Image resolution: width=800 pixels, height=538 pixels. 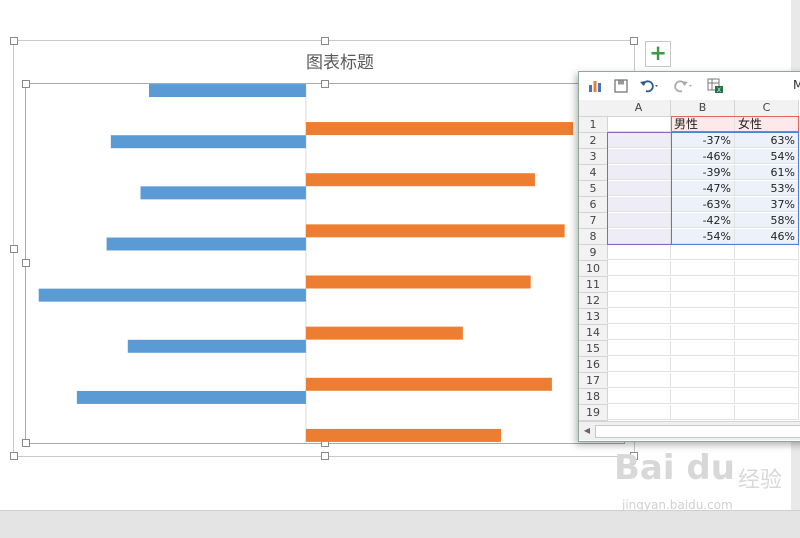 What do you see at coordinates (703, 124) in the screenshot?
I see `cell: 男性` at bounding box center [703, 124].